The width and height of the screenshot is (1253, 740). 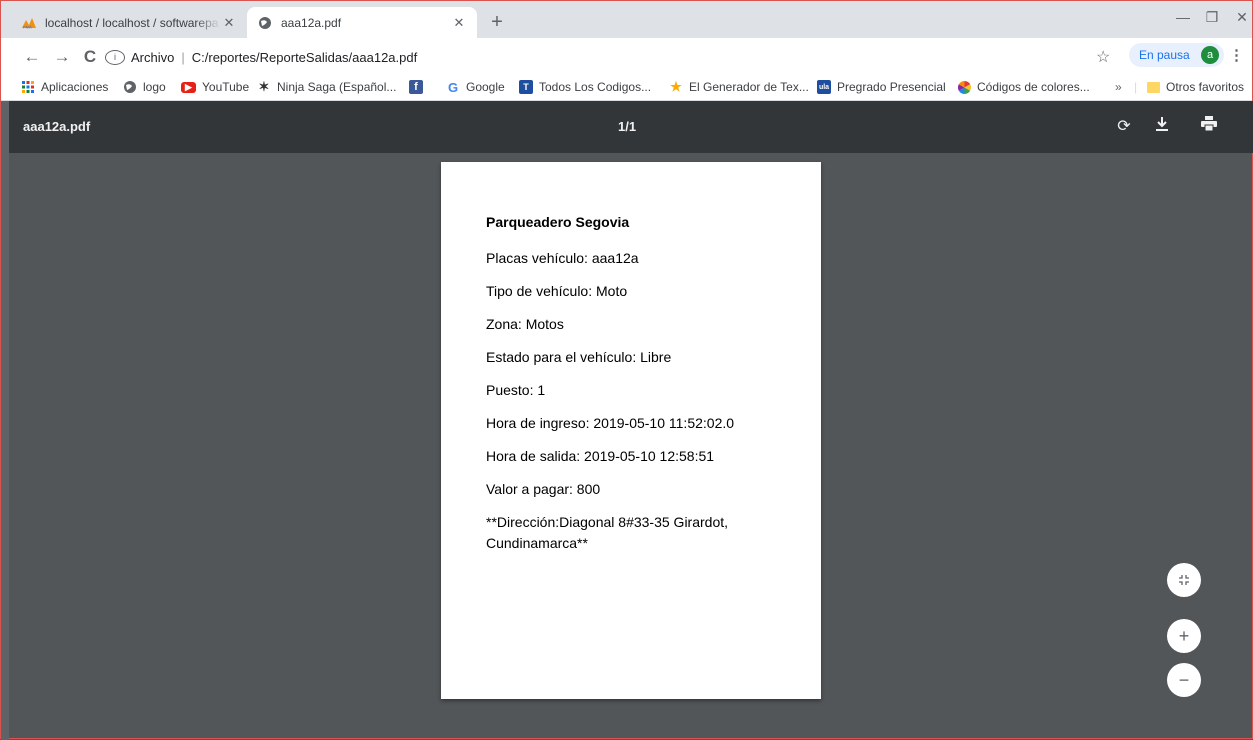 I want to click on report-placa: Placas vehículo: aaa12a, so click(x=562, y=258).